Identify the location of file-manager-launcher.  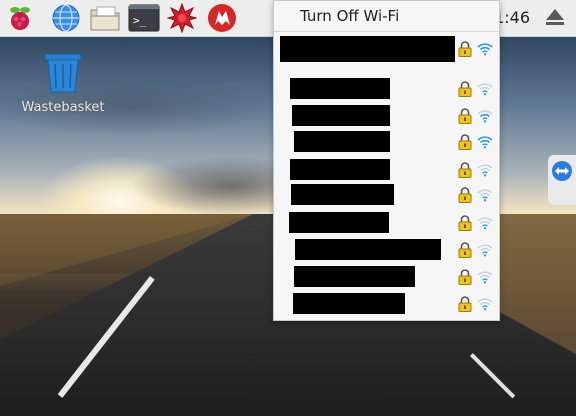
(105, 18).